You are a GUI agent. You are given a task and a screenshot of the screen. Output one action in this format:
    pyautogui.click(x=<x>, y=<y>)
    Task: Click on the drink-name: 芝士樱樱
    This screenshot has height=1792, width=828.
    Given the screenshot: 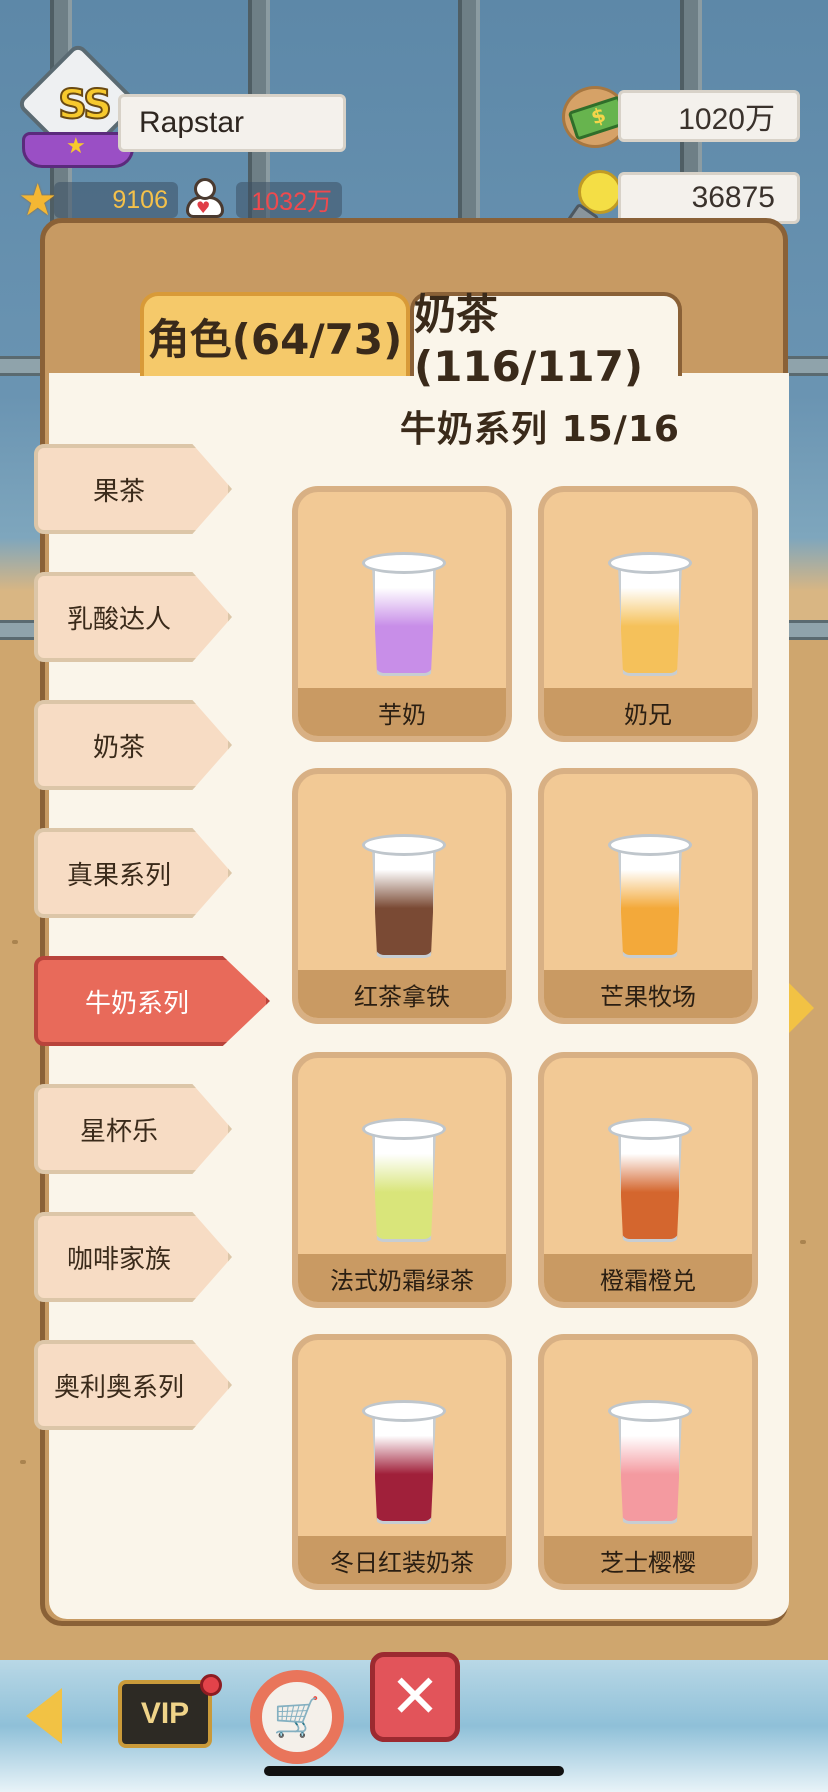 What is the action you would take?
    pyautogui.click(x=648, y=1560)
    